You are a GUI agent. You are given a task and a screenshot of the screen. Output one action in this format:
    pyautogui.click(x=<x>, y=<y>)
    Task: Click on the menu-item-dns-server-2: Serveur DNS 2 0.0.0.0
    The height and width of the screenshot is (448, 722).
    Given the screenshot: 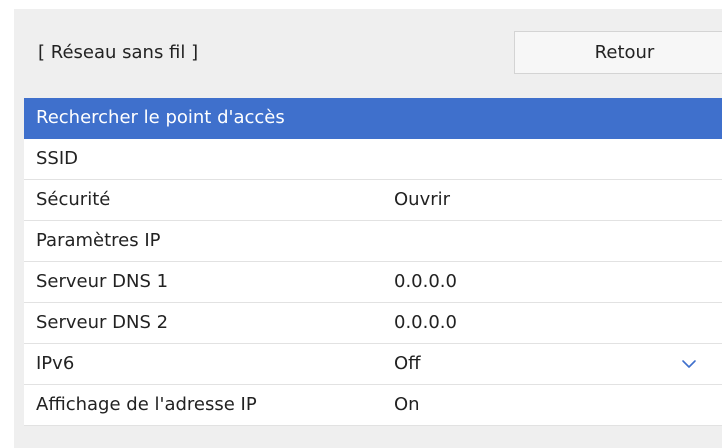 What is the action you would take?
    pyautogui.click(x=373, y=323)
    